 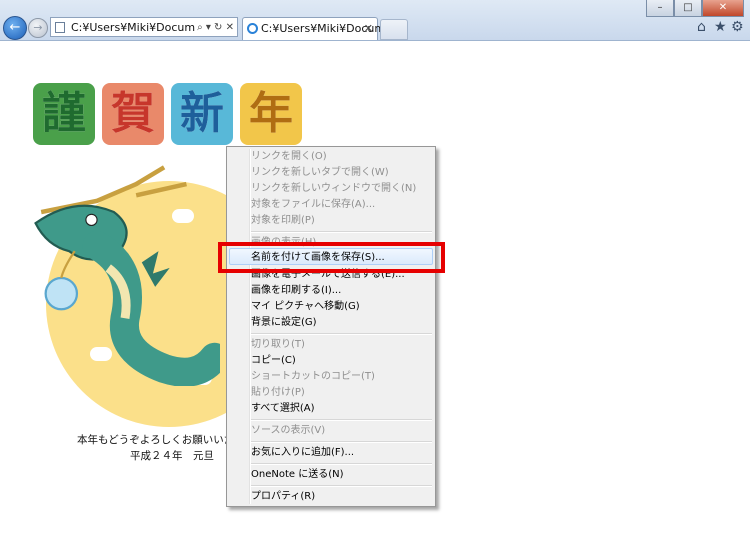 What do you see at coordinates (133, 114) in the screenshot?
I see `title-tile-2: 賀` at bounding box center [133, 114].